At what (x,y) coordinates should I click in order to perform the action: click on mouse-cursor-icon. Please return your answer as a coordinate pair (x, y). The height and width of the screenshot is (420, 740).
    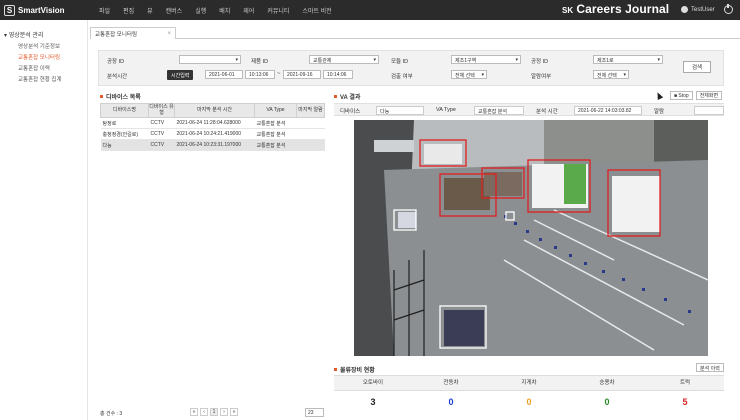
    Looking at the image, I should click on (659, 95).